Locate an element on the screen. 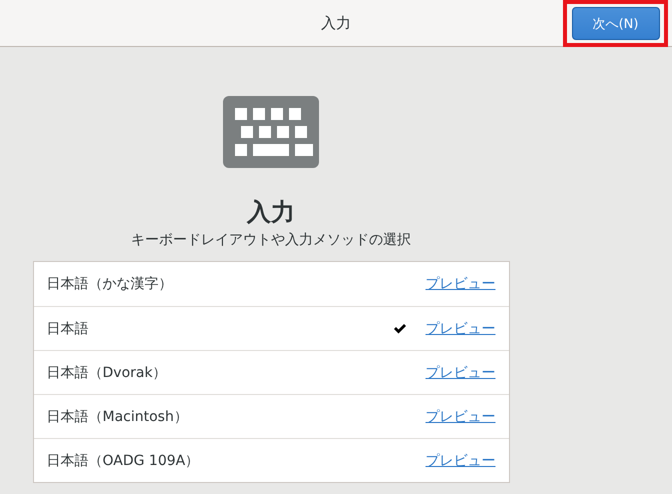  page-heading: 入力 is located at coordinates (271, 212).